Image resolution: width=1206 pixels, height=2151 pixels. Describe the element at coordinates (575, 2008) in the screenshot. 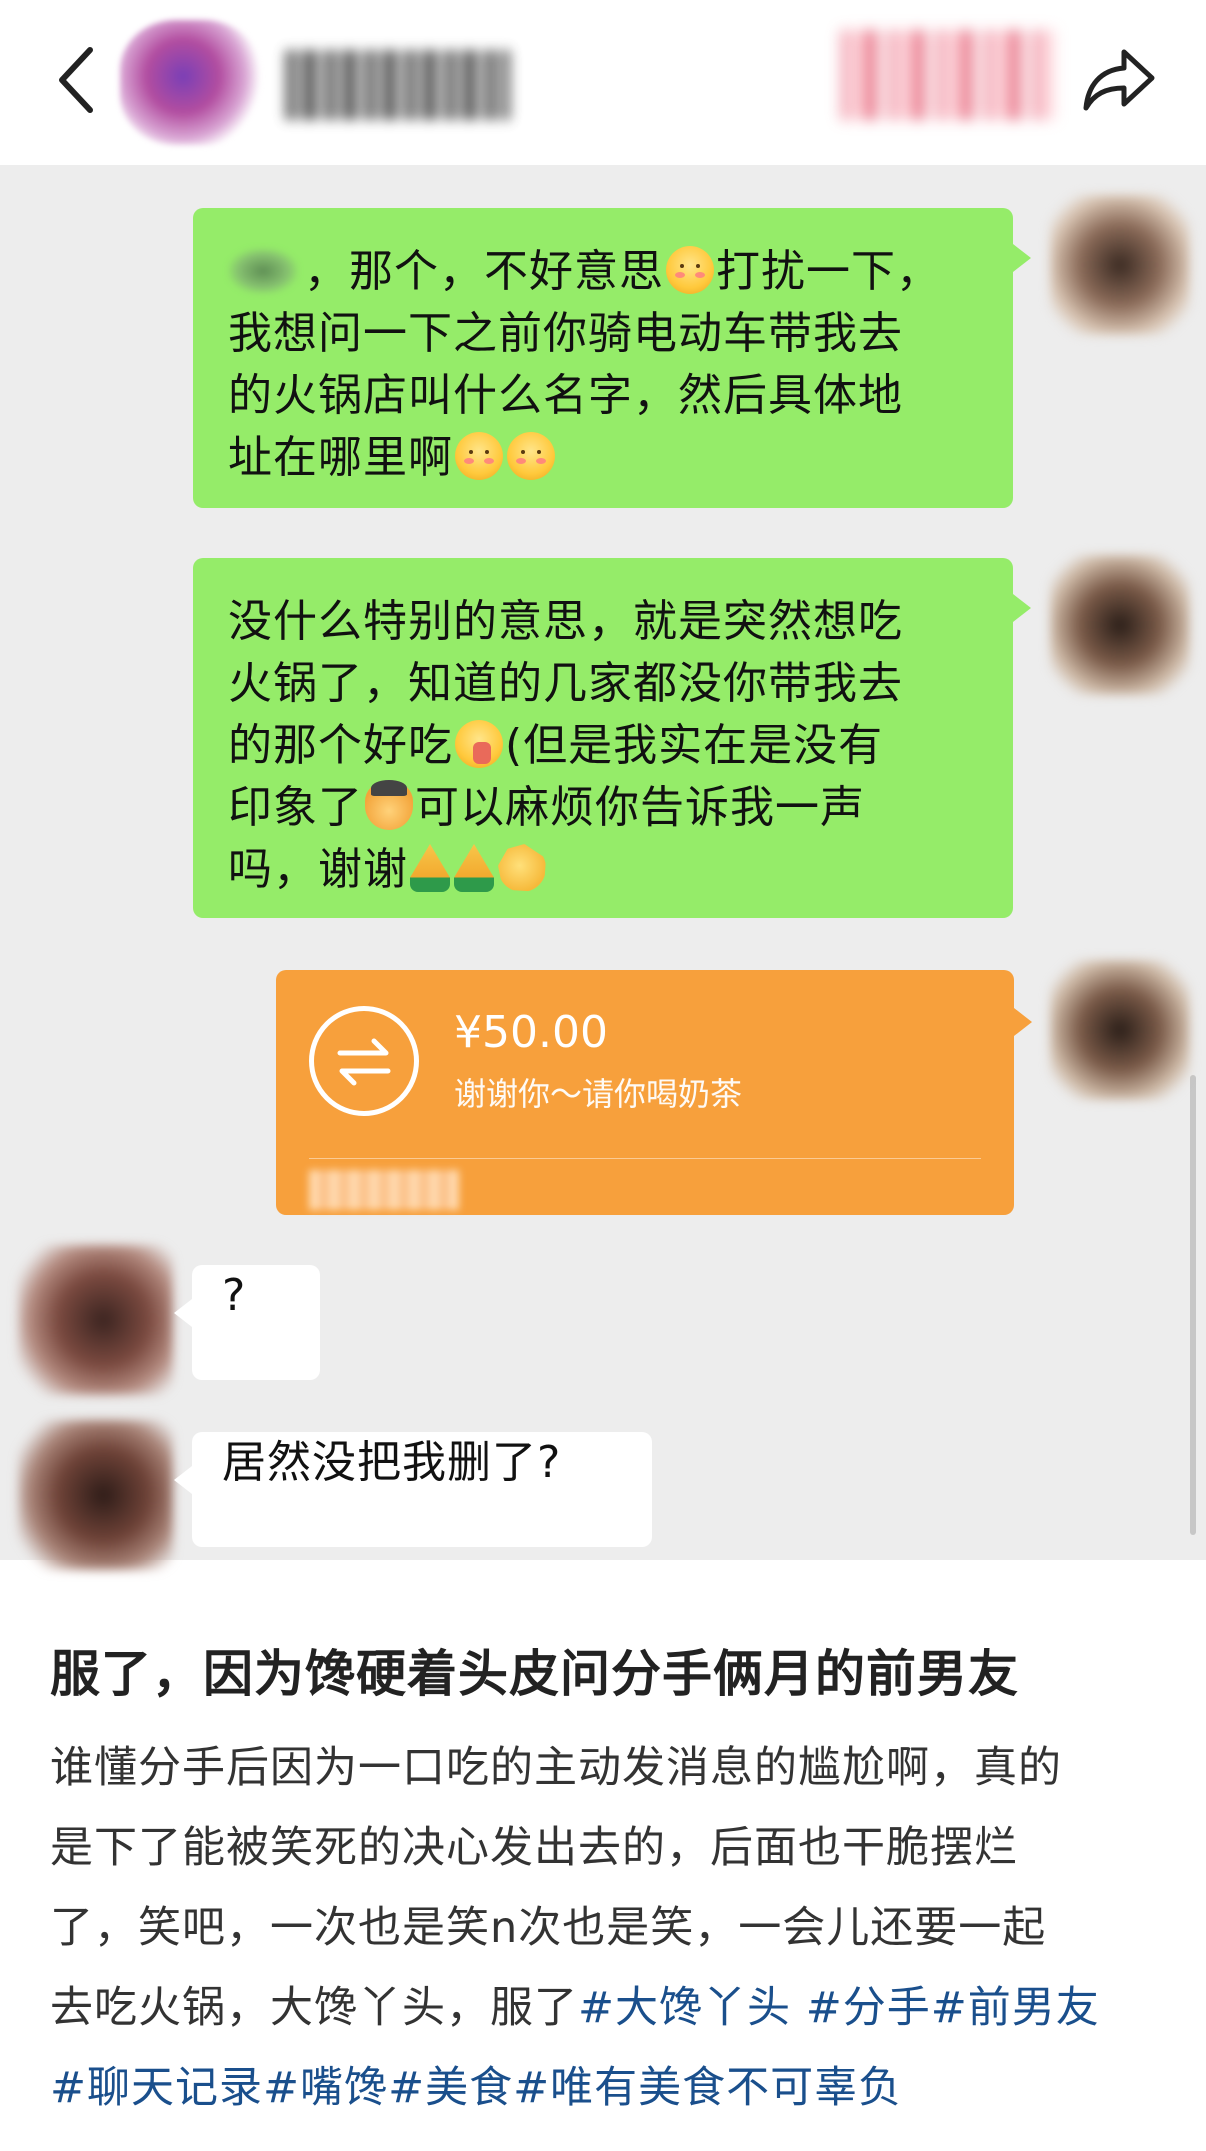

I see `body-line: 去吃火锅，大馋丫头，服了#大馋丫头 #分手#前男友` at that location.